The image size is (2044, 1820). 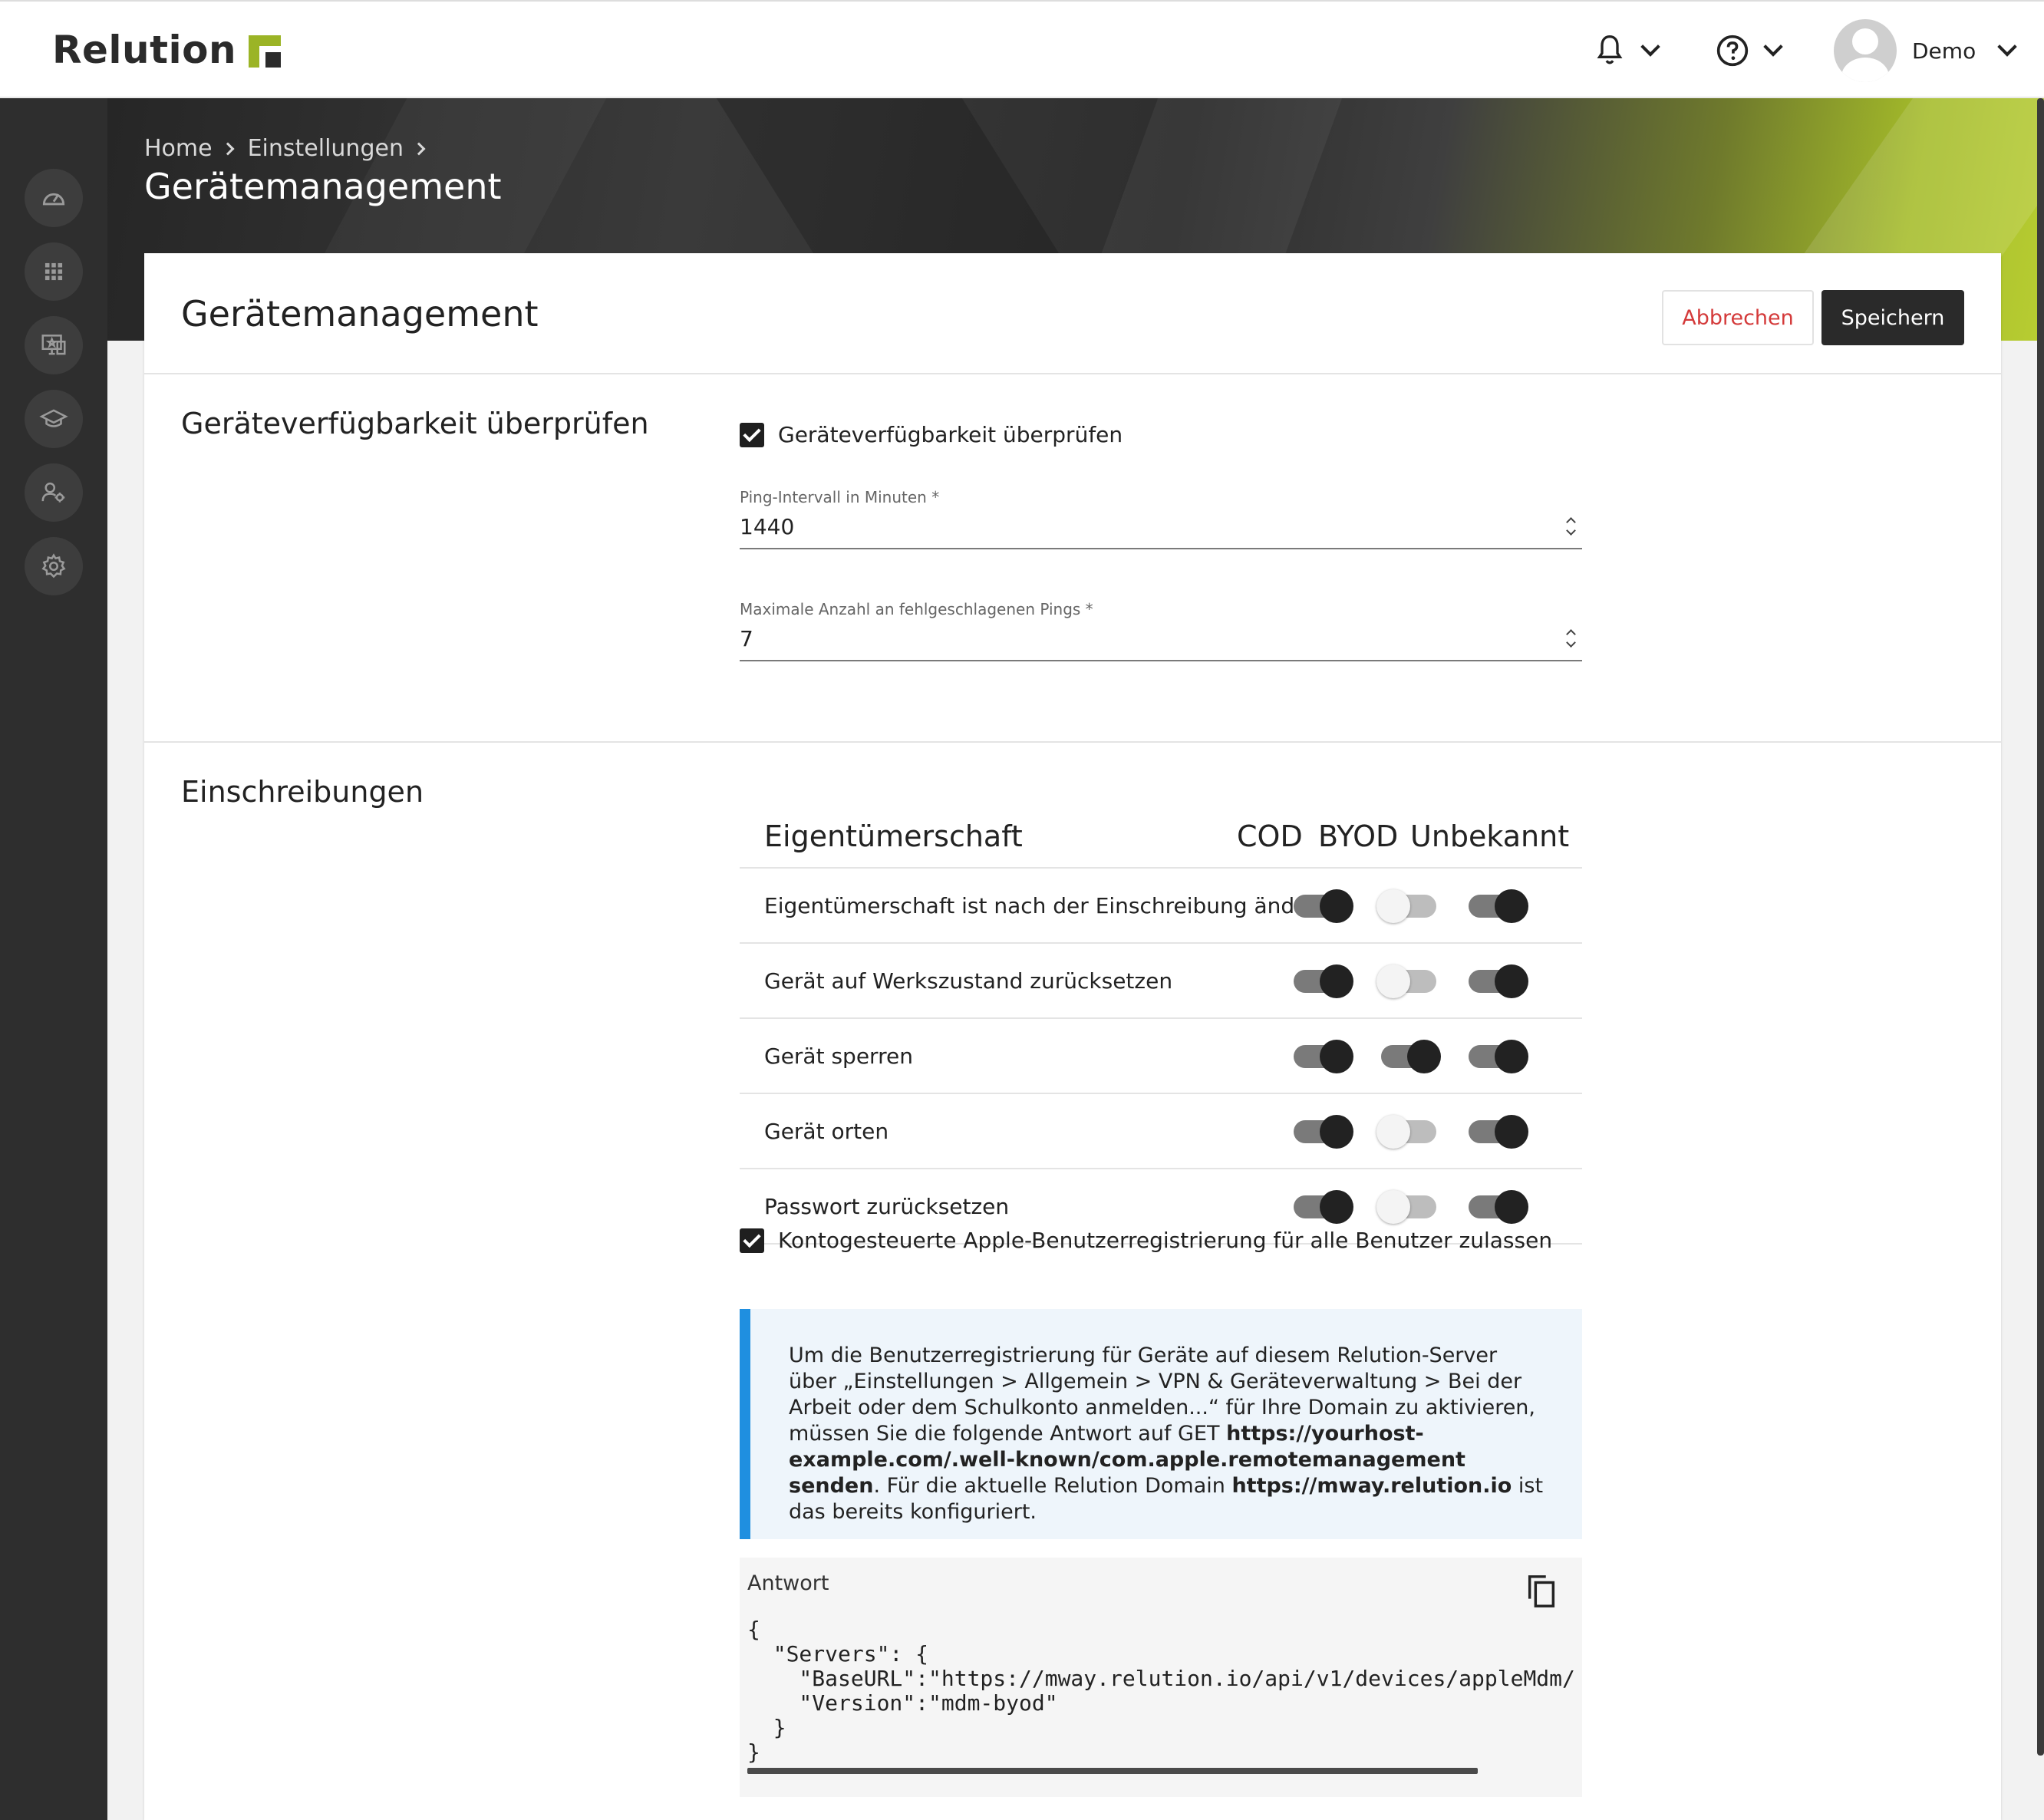 I want to click on user-menu: Demo, so click(x=1925, y=50).